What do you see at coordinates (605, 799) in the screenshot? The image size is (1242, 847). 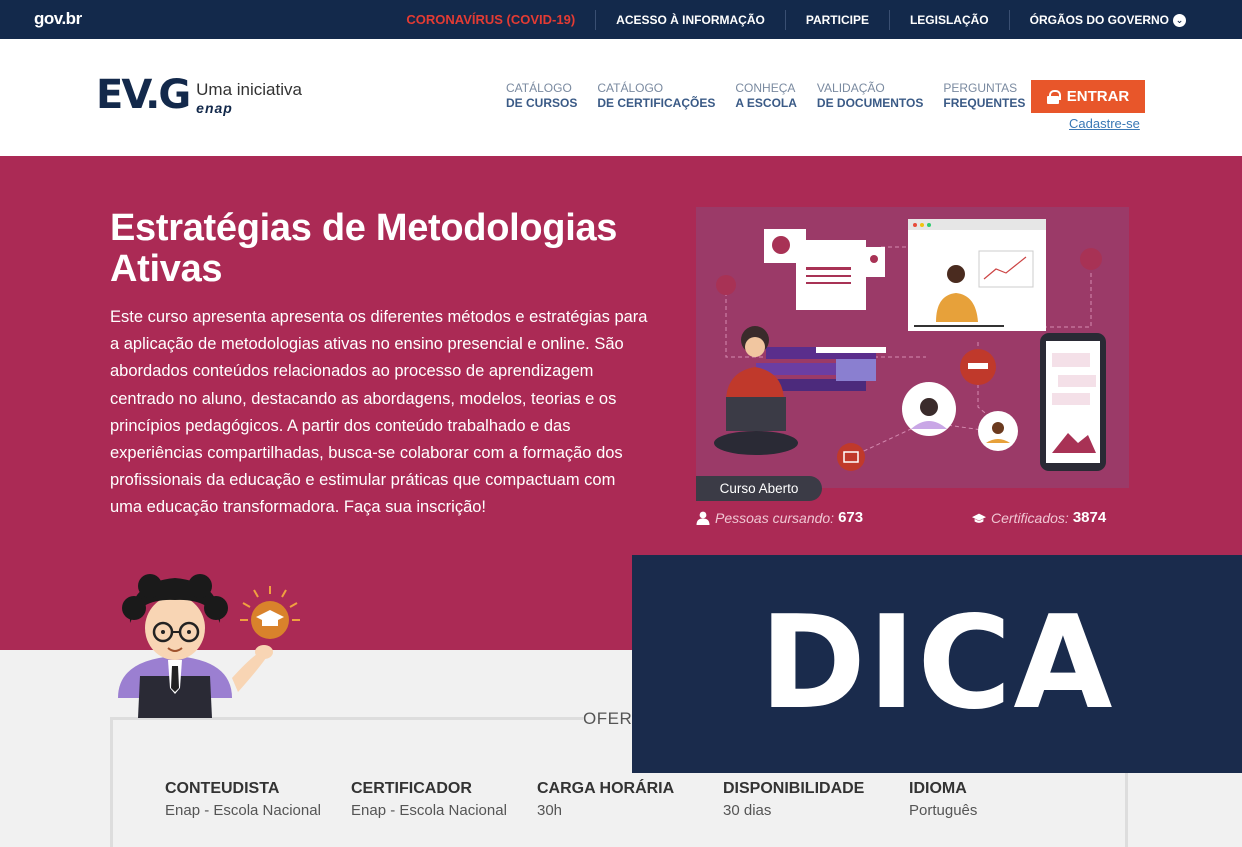 I see `info-carga-horaria: CARGA HORÁRIA 30h` at bounding box center [605, 799].